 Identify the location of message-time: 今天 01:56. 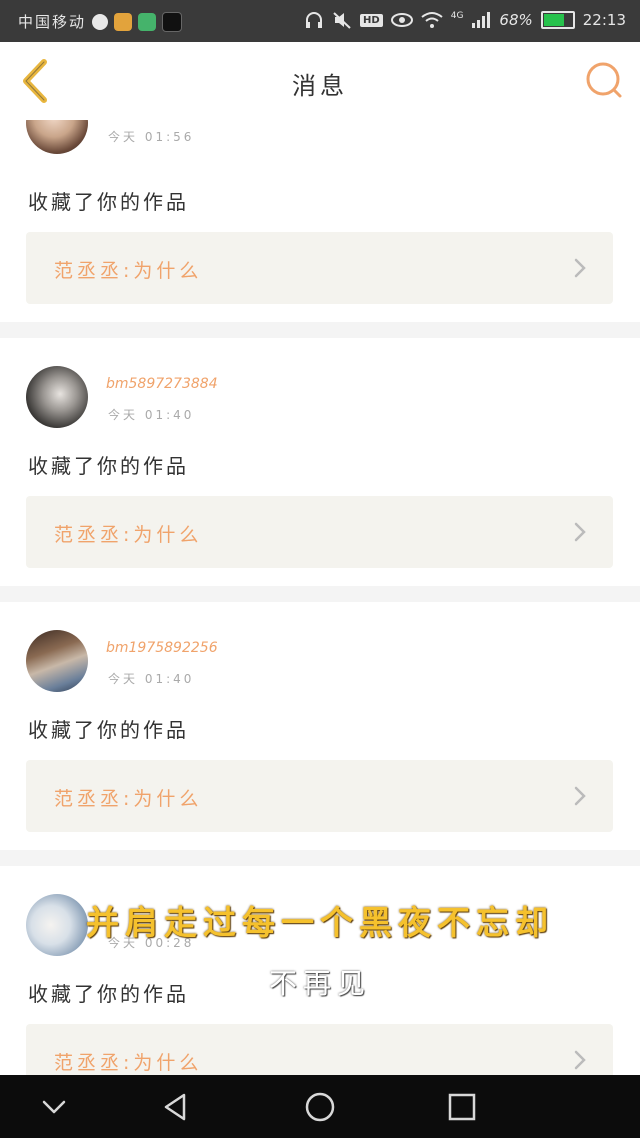
(151, 137).